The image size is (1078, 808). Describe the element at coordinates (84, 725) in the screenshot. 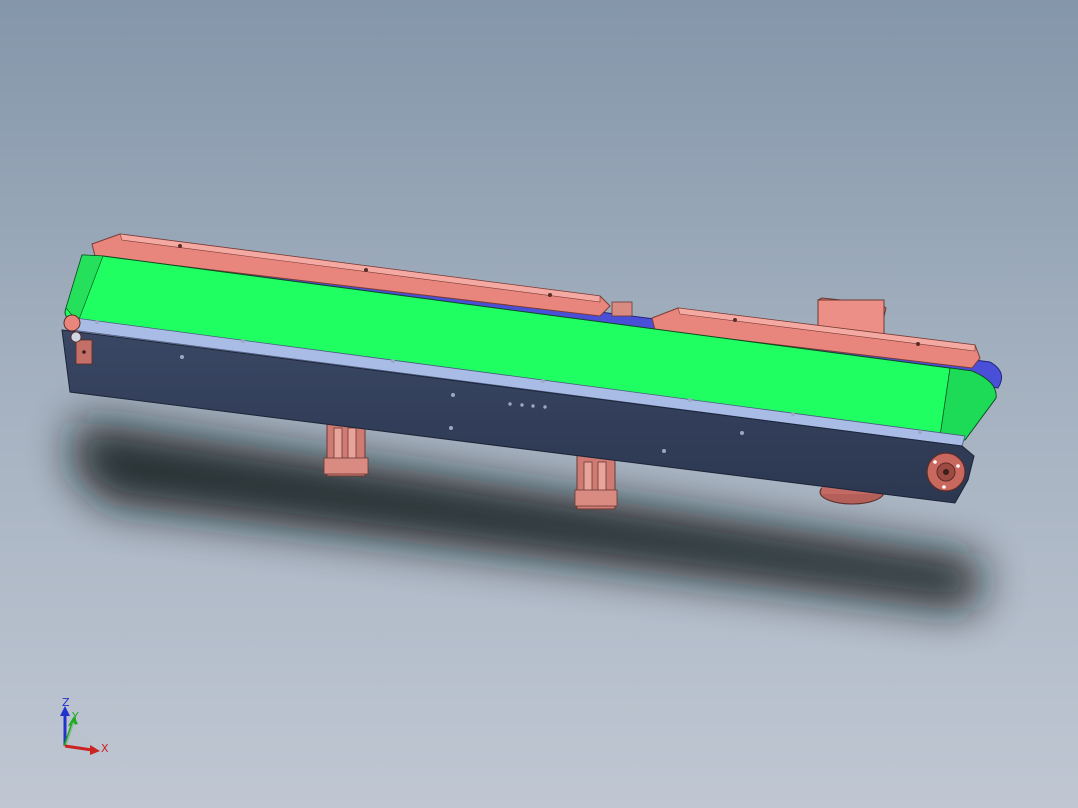

I see `coordinate-triad: Z Y X` at that location.